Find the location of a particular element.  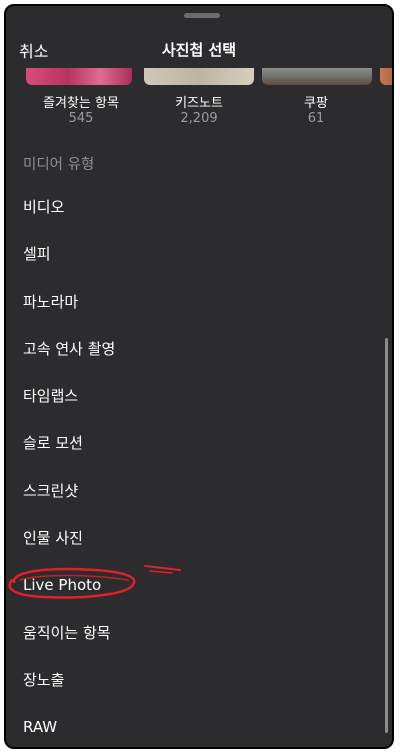

list-item-burst: 고속 연사 촬영 is located at coordinates (199, 349).